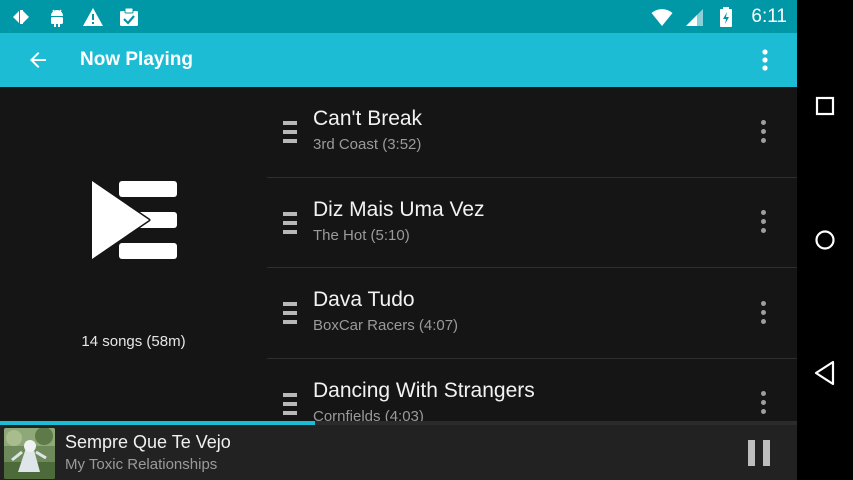 The image size is (853, 480). I want to click on album-art, so click(134, 220).